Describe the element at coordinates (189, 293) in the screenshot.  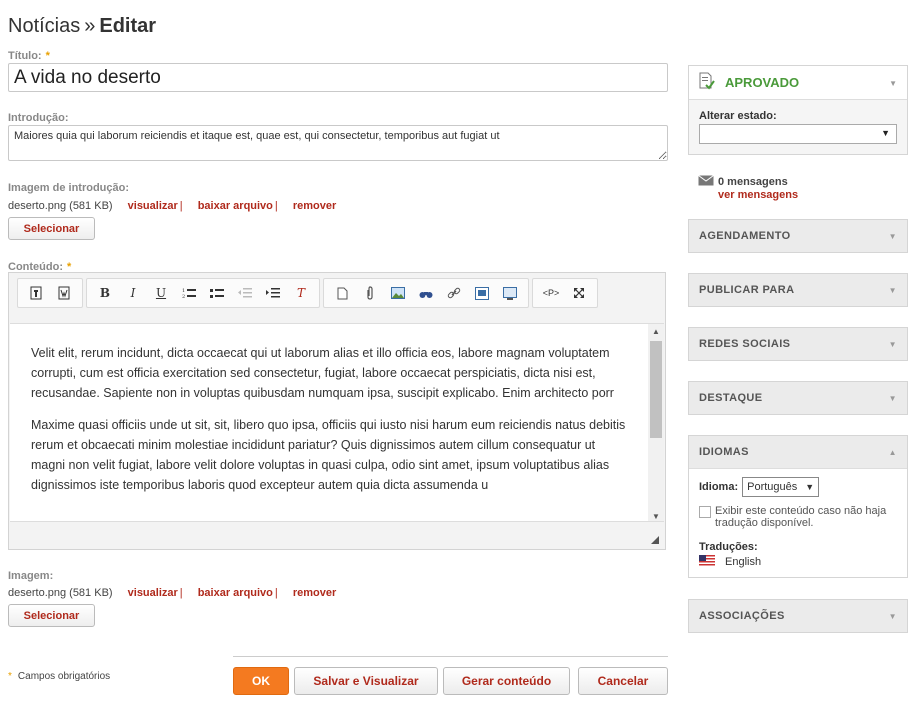
I see `numbered-list-icon: 12` at that location.